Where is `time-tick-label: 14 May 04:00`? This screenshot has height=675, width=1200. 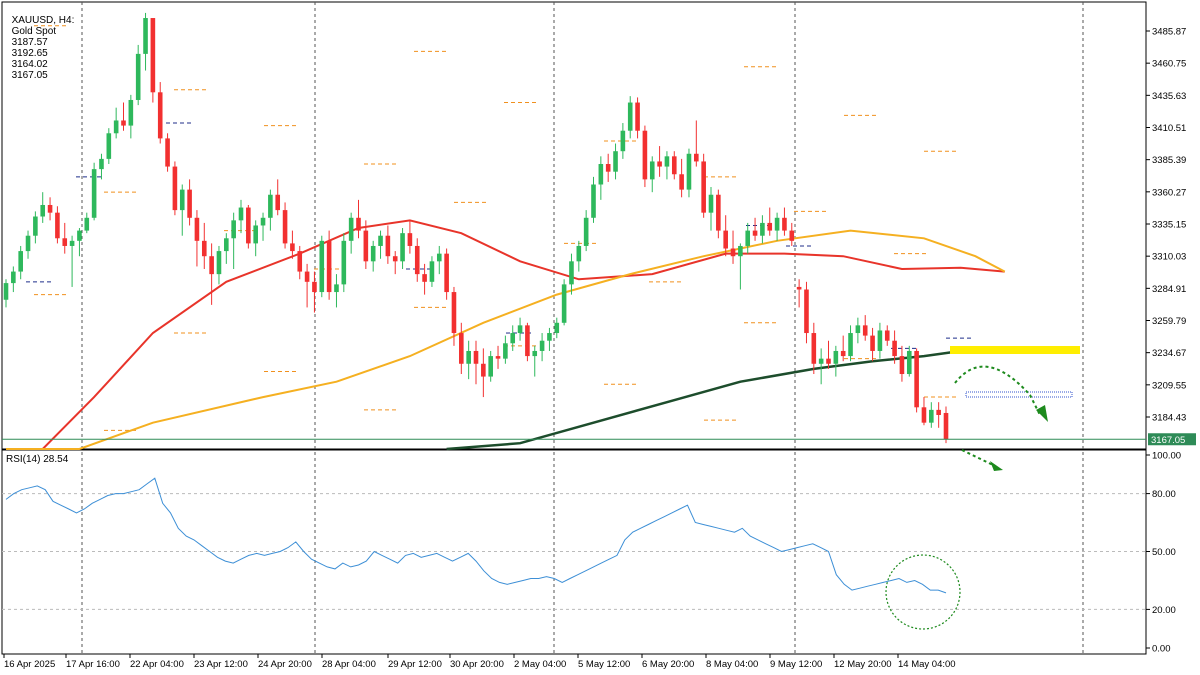 time-tick-label: 14 May 04:00 is located at coordinates (927, 664).